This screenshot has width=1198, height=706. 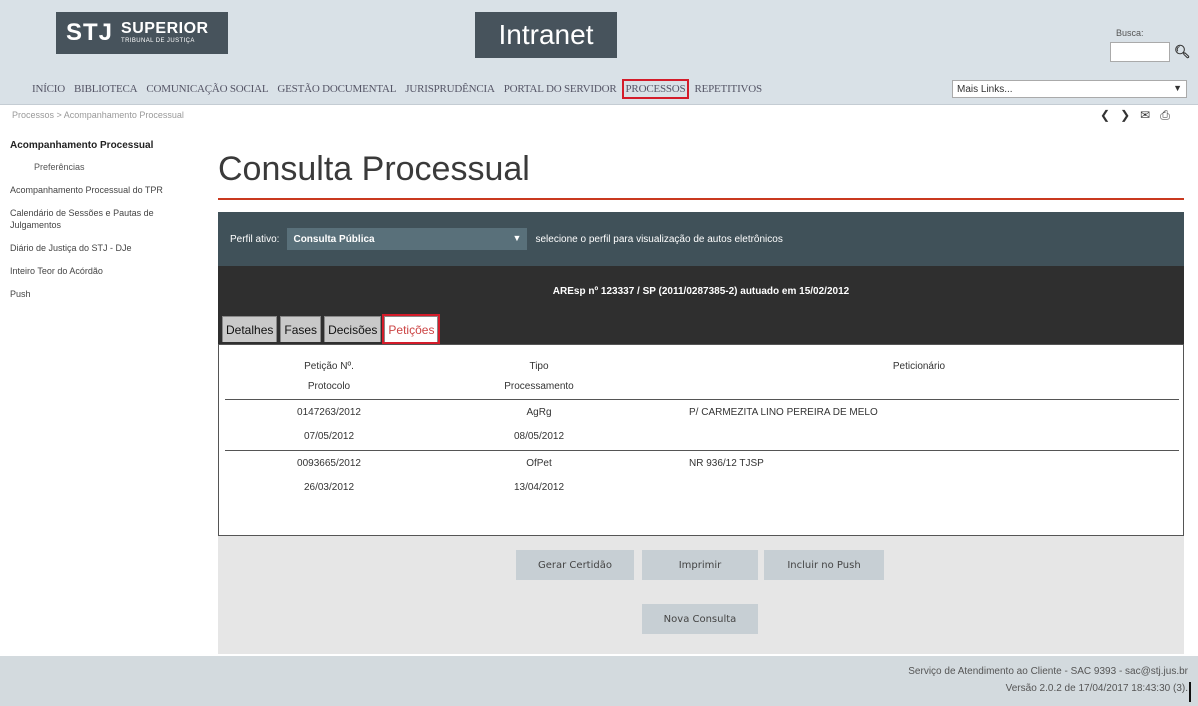 I want to click on more-links-select: Mais Links... ▼, so click(x=1069, y=89).